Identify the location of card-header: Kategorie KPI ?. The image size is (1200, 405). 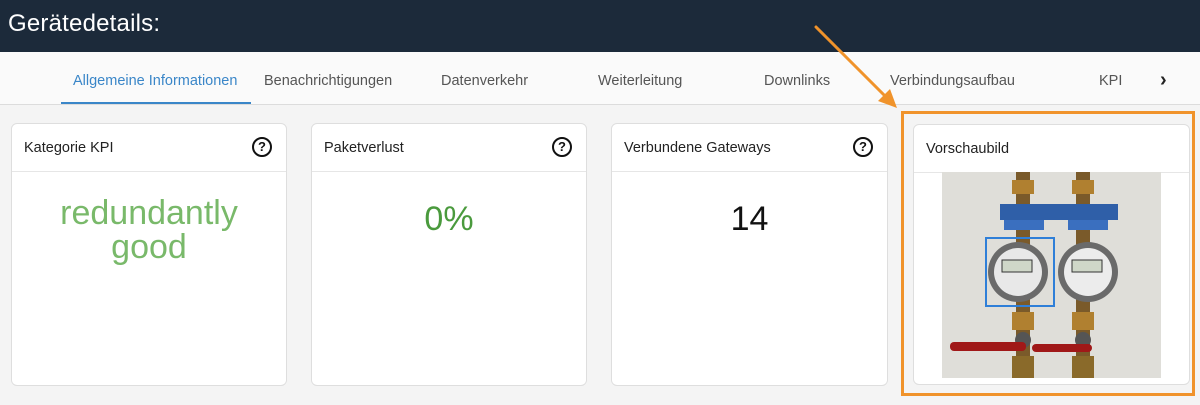
(149, 148).